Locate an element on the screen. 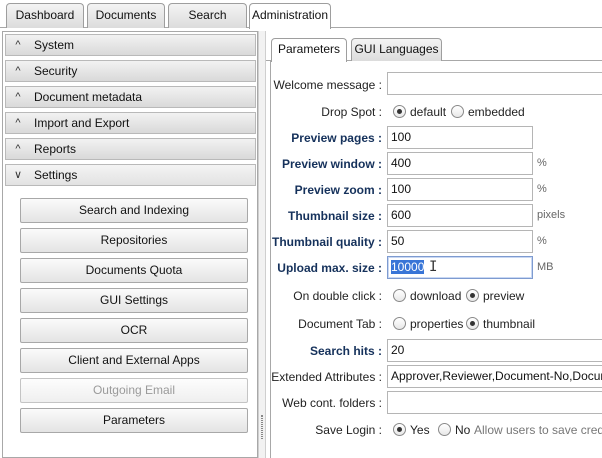  upload-max-size-value: 10000 is located at coordinates (408, 267).